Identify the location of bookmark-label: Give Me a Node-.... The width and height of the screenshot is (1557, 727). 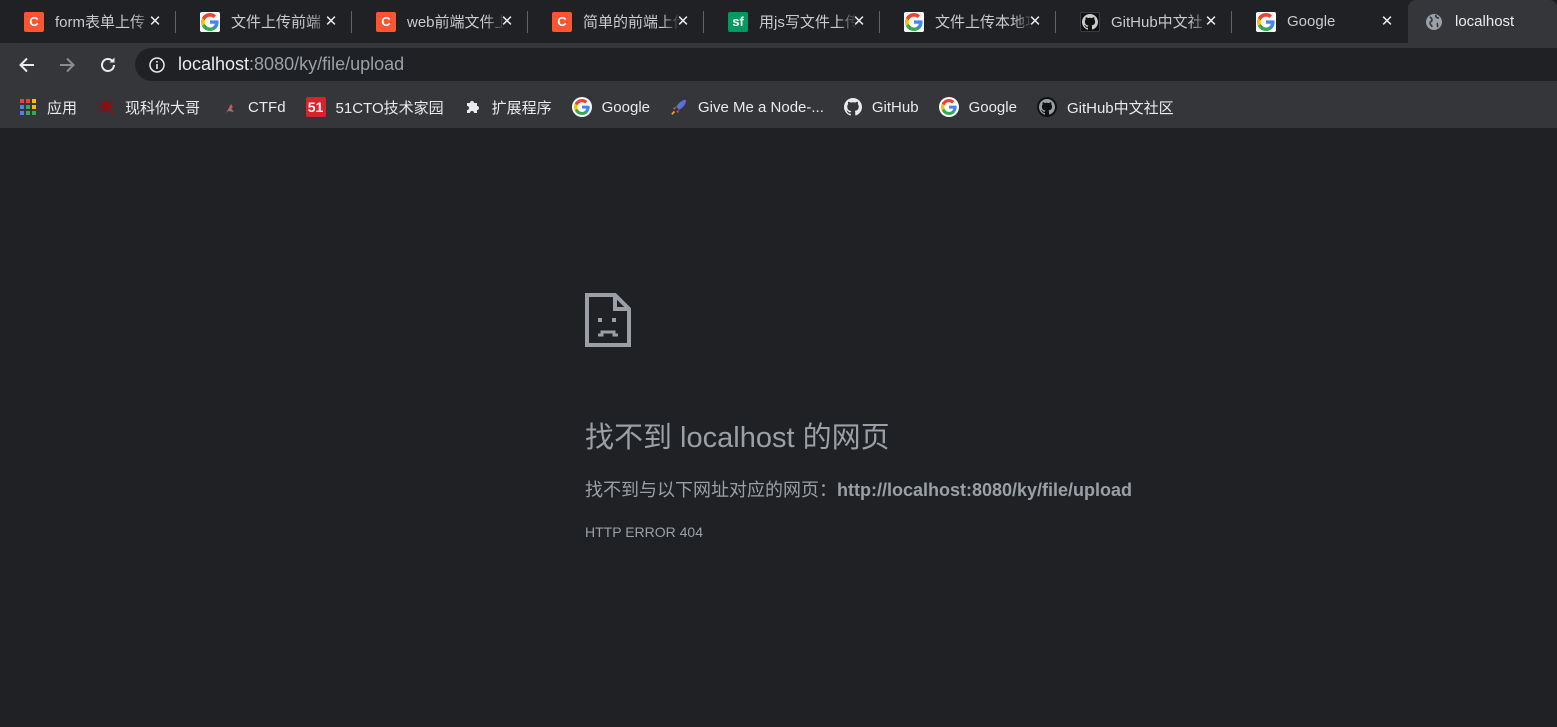
(761, 107).